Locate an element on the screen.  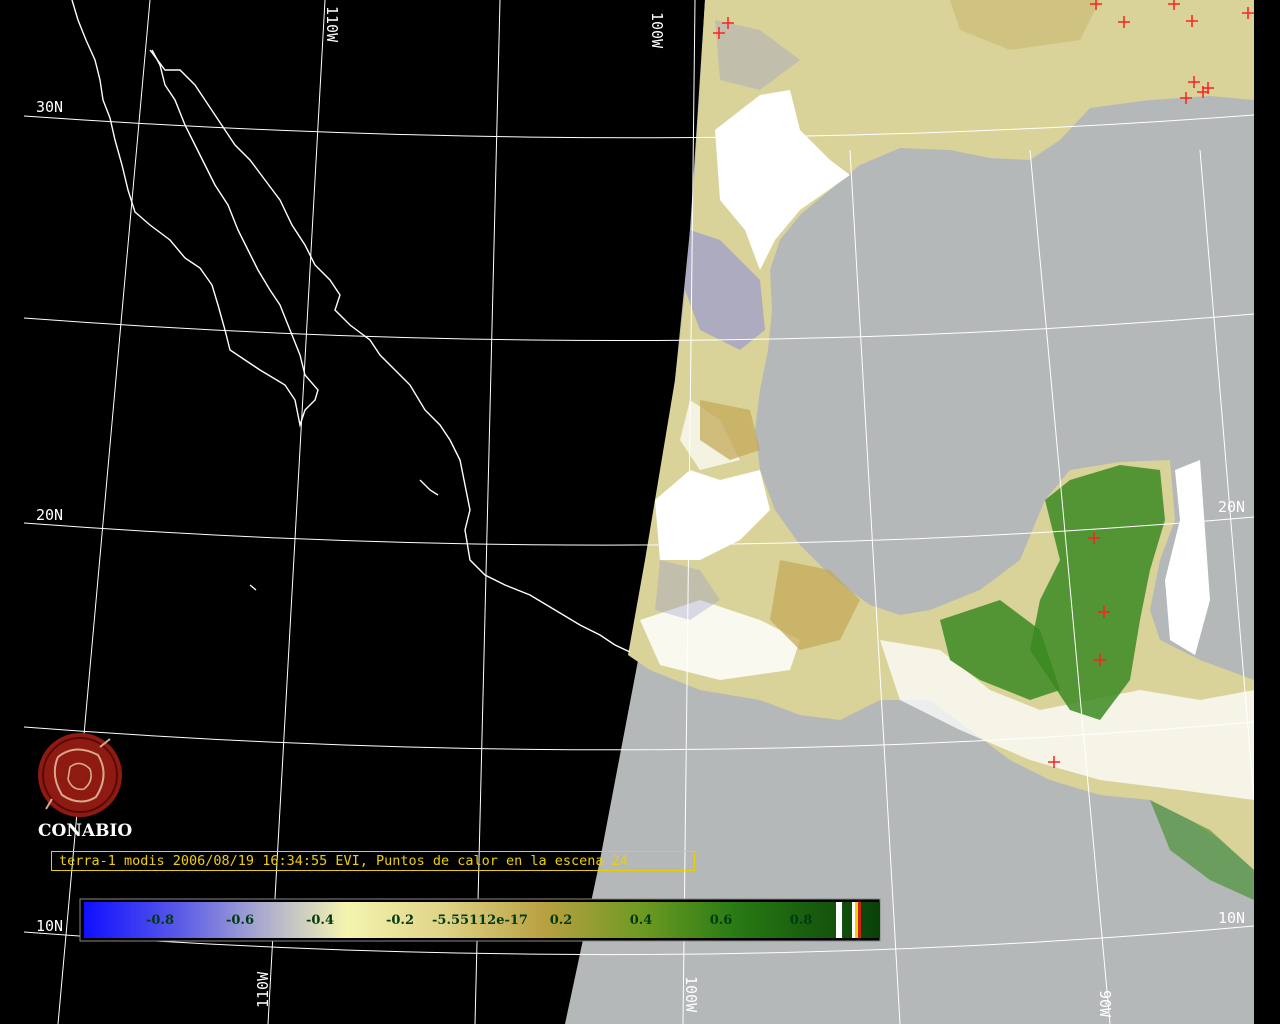
colorbar-ticks: -0.8 -0.6 -0.4 -0.2 -5.55112e-17 0.2 0.4 0.6 0.8 is located at coordinates (479, 920).